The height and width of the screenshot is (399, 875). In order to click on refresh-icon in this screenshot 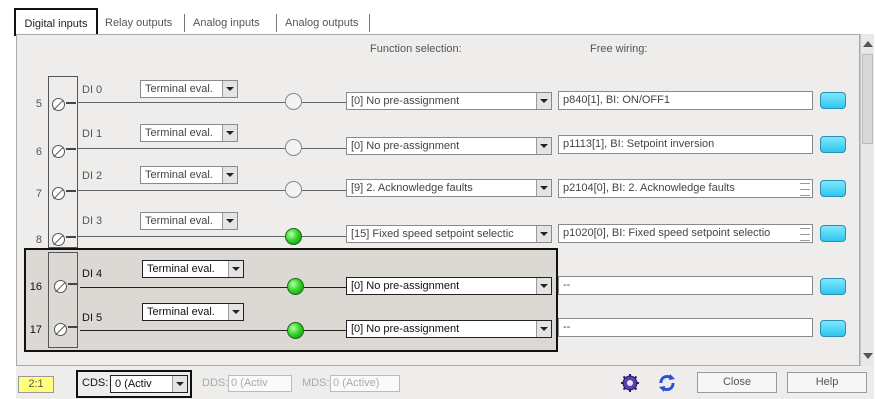, I will do `click(667, 383)`.